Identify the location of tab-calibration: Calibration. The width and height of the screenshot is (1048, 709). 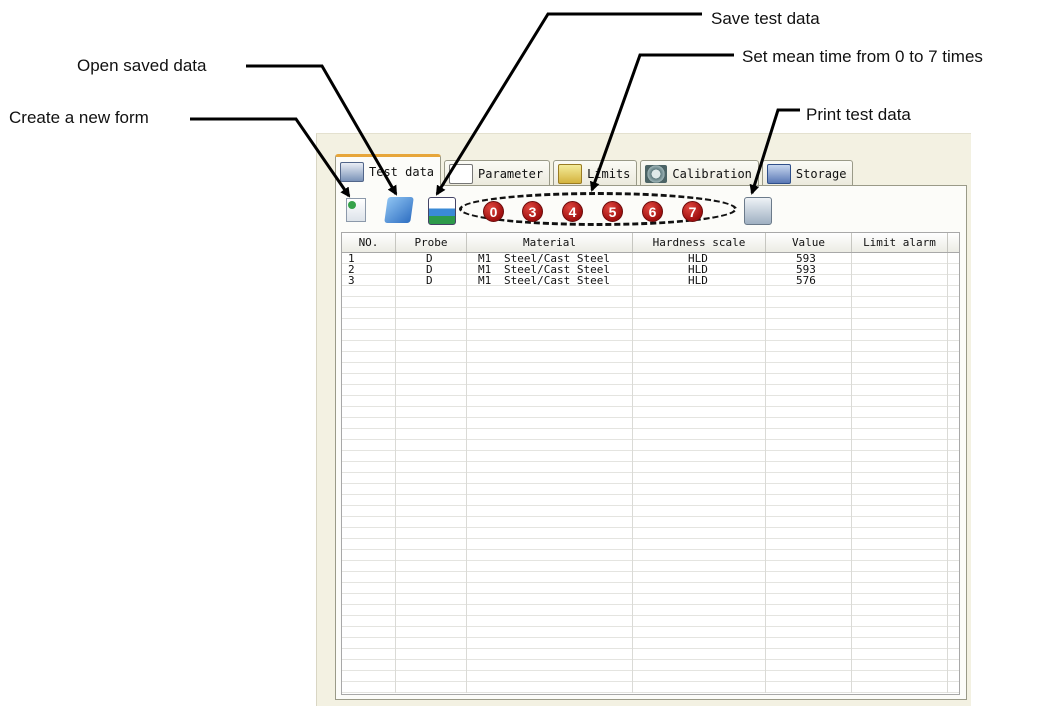
(699, 173).